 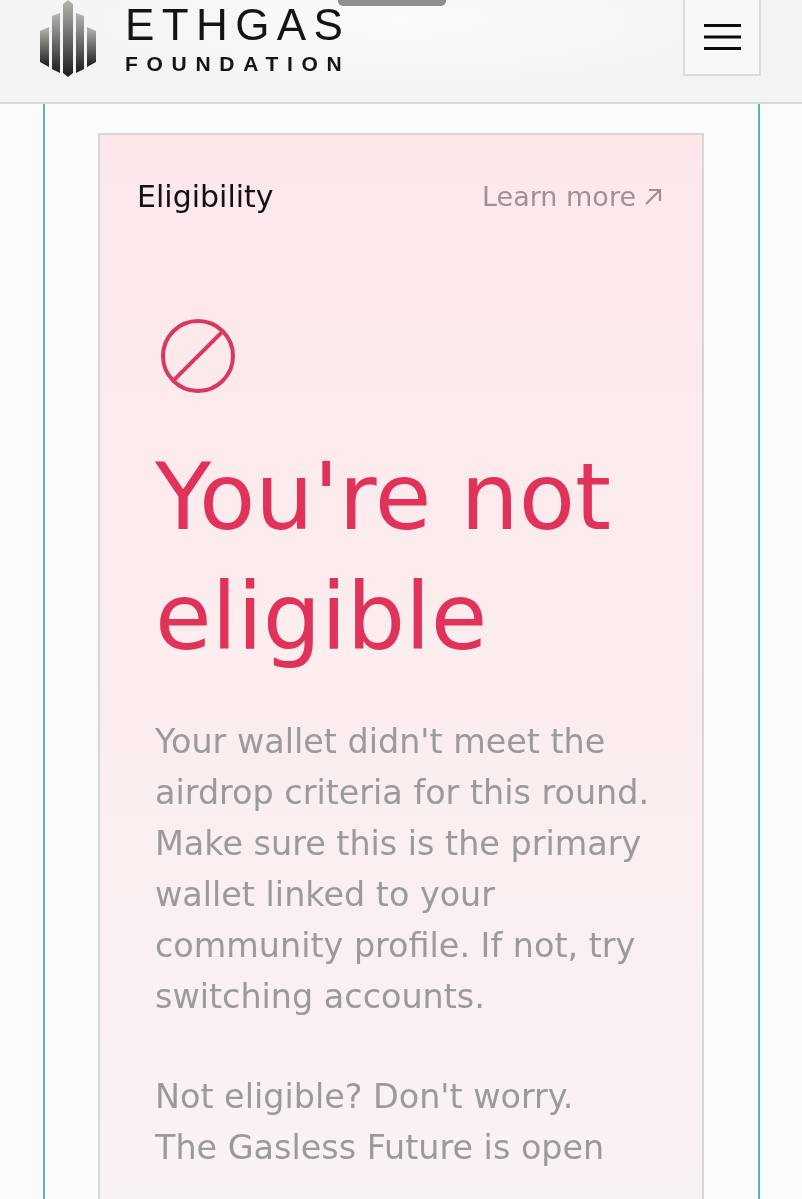 I want to click on logo-bars-icon, so click(x=68, y=38).